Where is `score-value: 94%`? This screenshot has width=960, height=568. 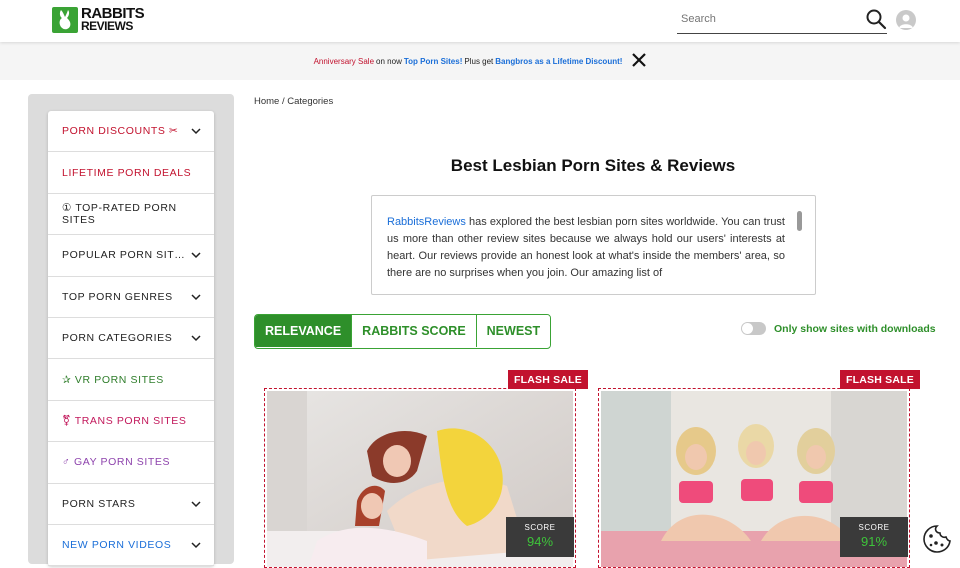 score-value: 94% is located at coordinates (540, 541).